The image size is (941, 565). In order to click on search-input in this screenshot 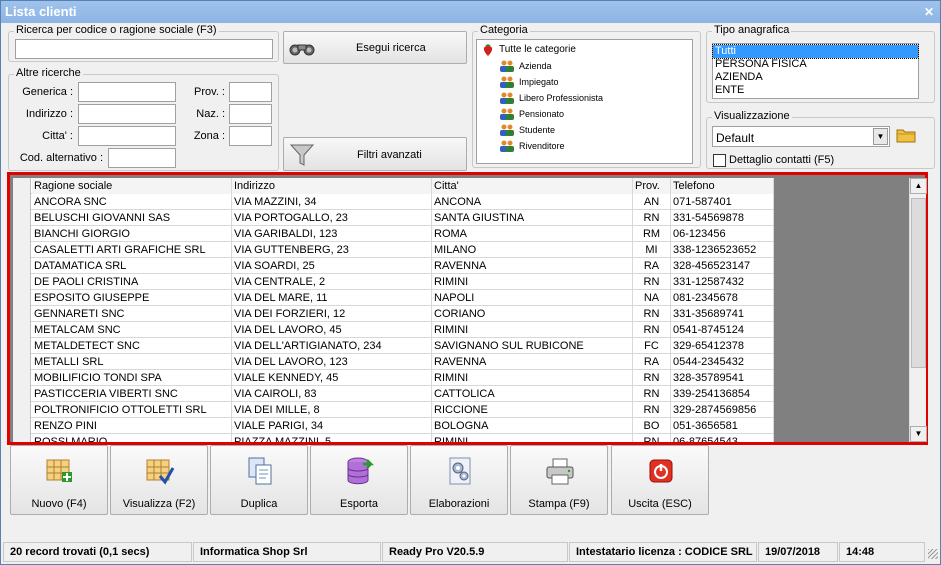, I will do `click(144, 49)`.